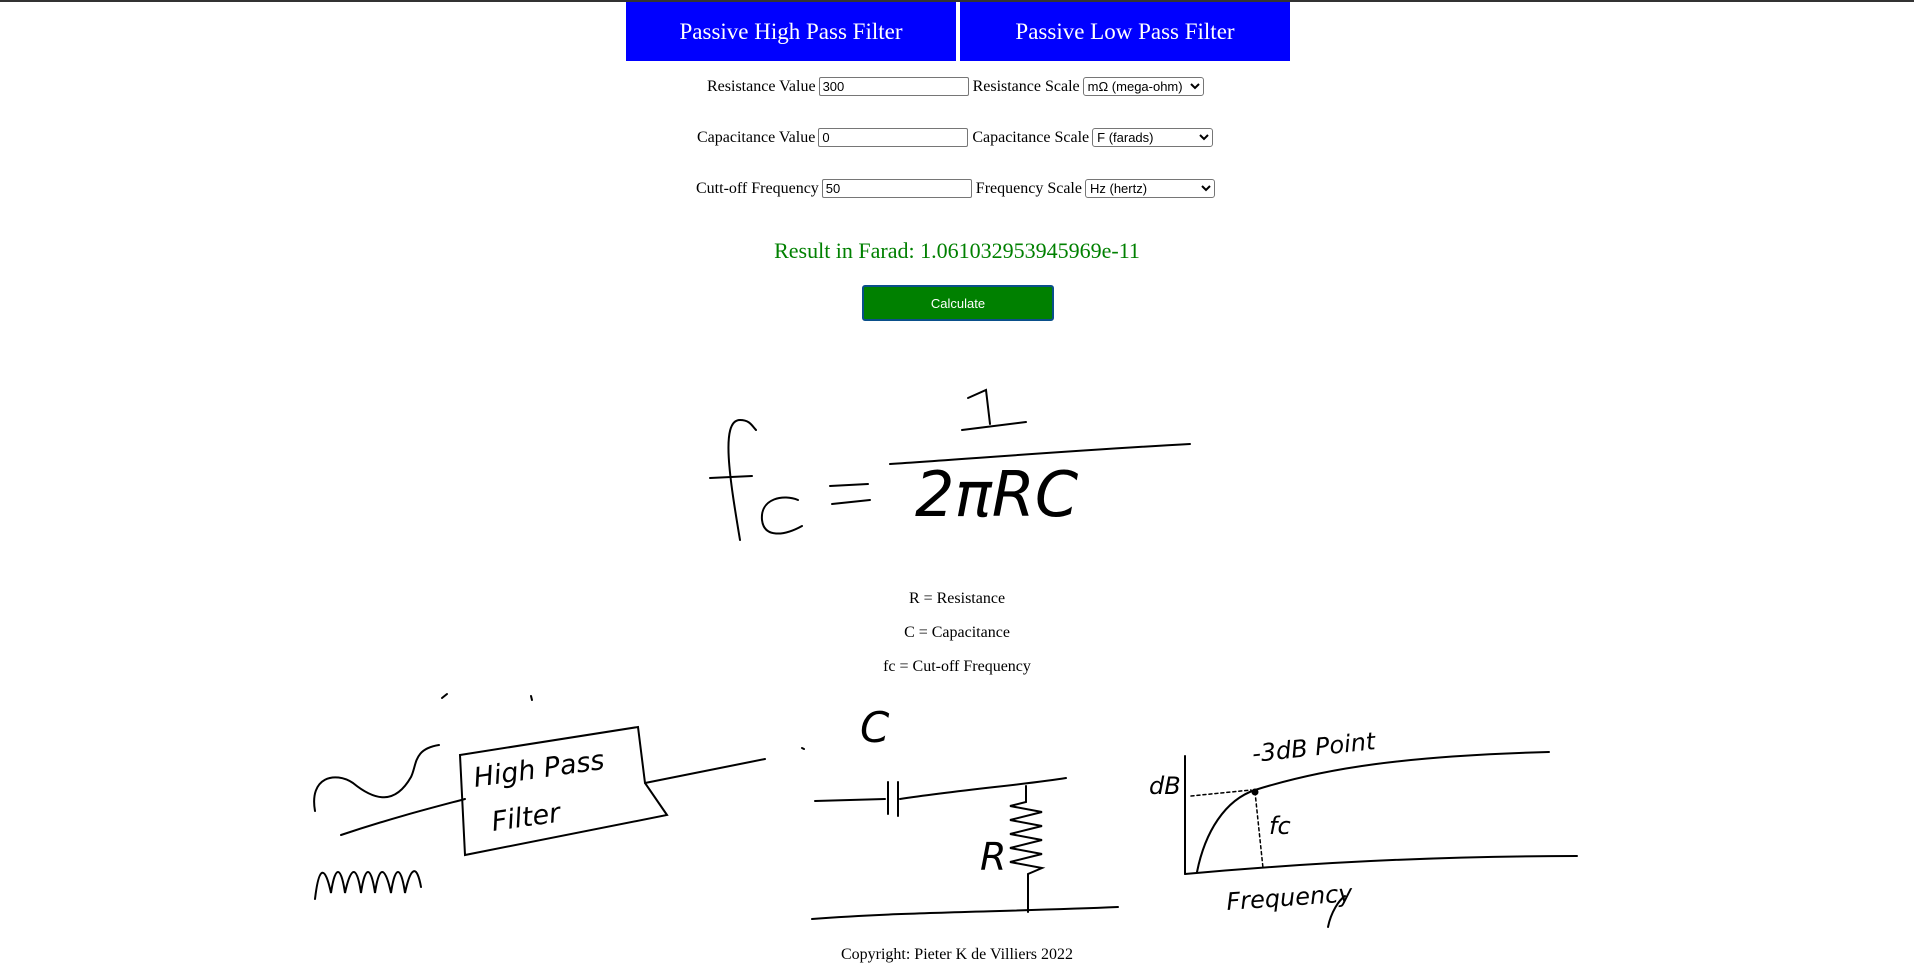 Image resolution: width=1914 pixels, height=969 pixels. What do you see at coordinates (757, 188) in the screenshot?
I see `frequency-label: Cutt-off Frequency` at bounding box center [757, 188].